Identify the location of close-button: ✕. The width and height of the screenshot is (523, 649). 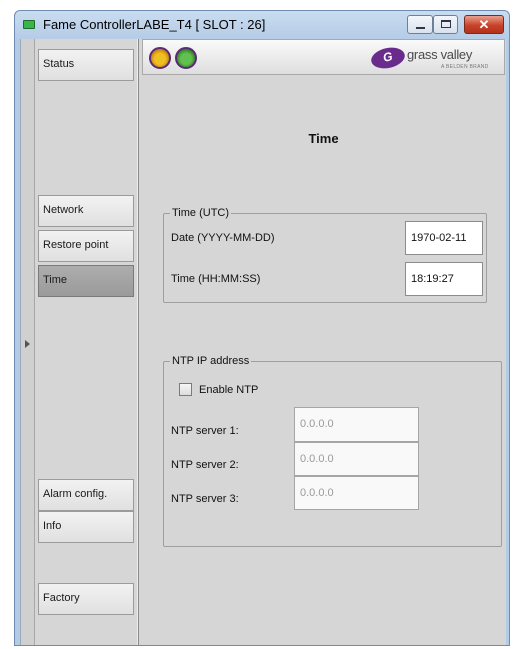
(484, 24).